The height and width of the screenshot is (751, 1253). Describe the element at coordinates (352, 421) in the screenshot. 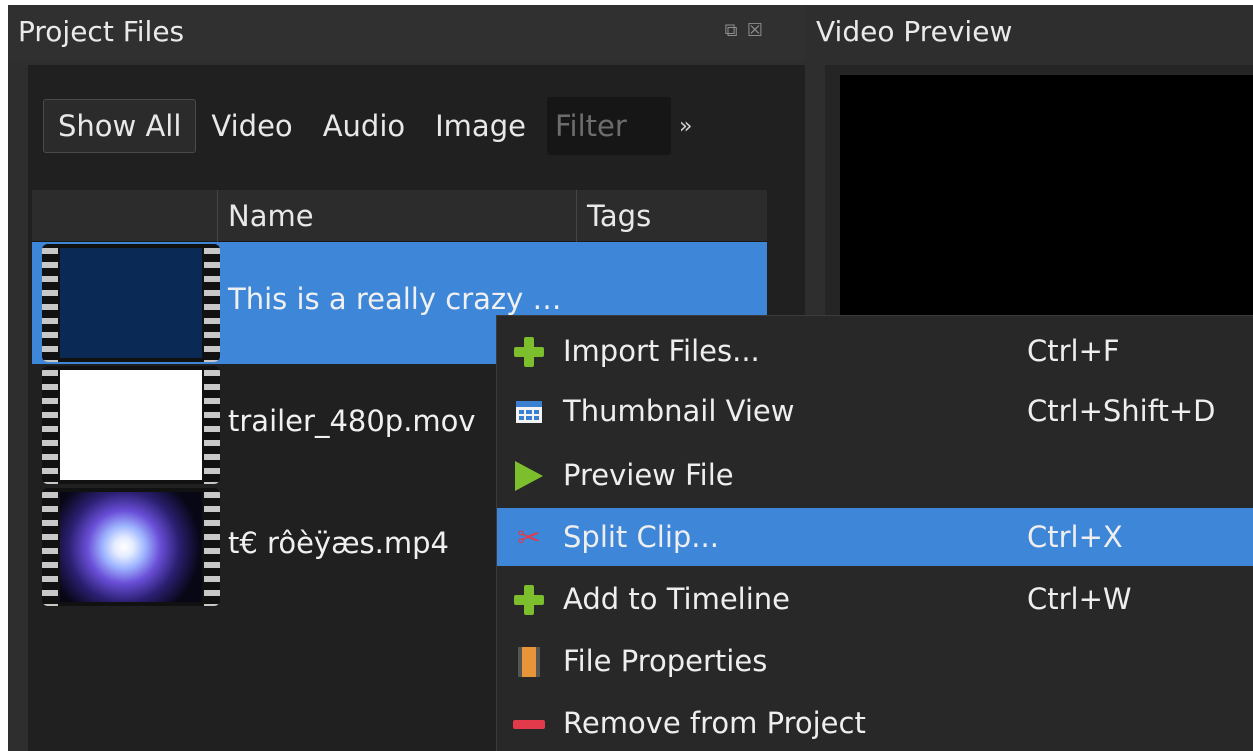

I see `file-name: trailer_480p.mov` at that location.